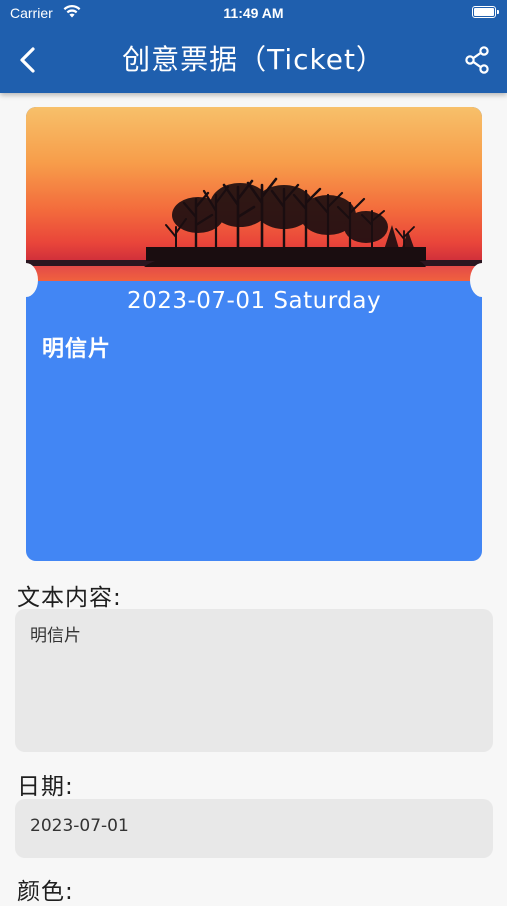 The height and width of the screenshot is (906, 507). What do you see at coordinates (69, 598) in the screenshot?
I see `text-content-label: 文本内容:` at bounding box center [69, 598].